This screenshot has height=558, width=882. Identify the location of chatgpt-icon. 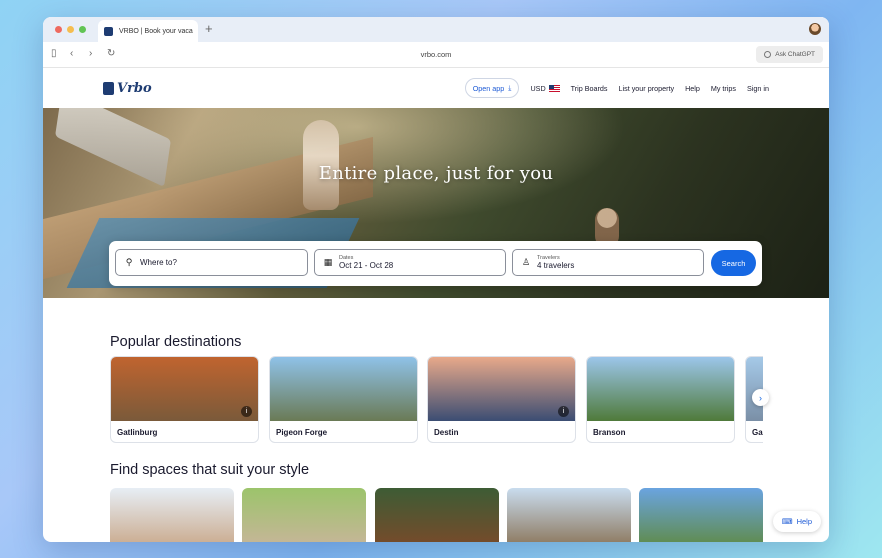
(768, 54).